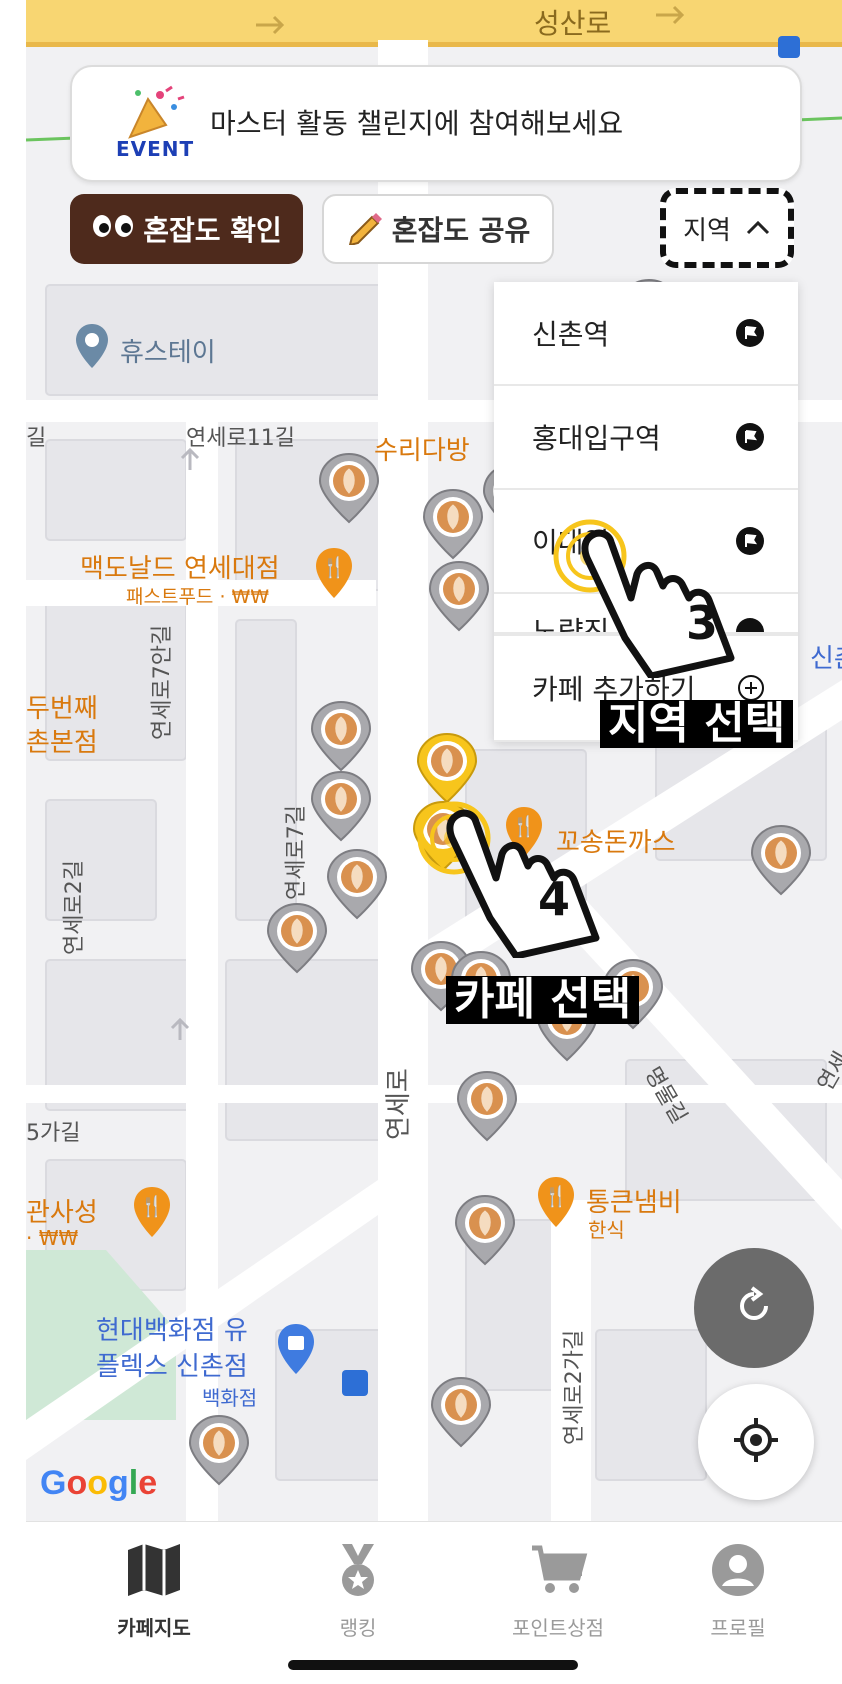 Image resolution: width=842 pixels, height=1684 pixels. Describe the element at coordinates (74, 907) in the screenshot. I see `road-yonsei2: 연세로2길` at that location.